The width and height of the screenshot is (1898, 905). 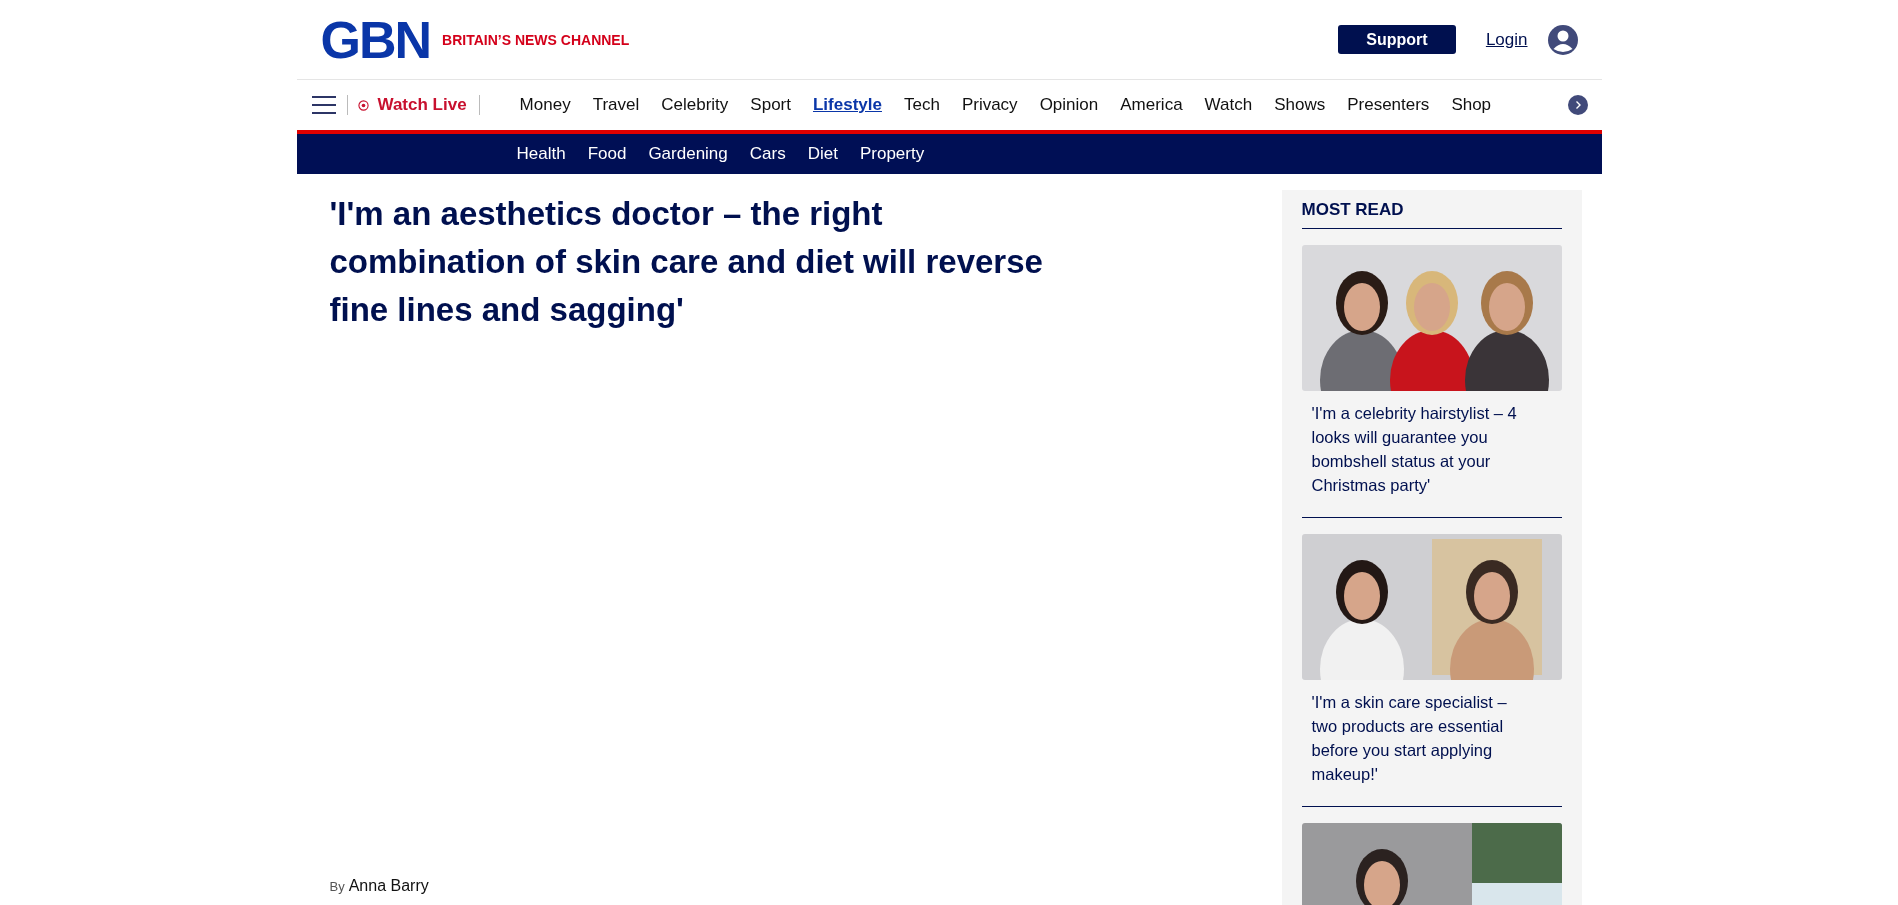 What do you see at coordinates (1388, 105) in the screenshot?
I see `nav-link: Presenters` at bounding box center [1388, 105].